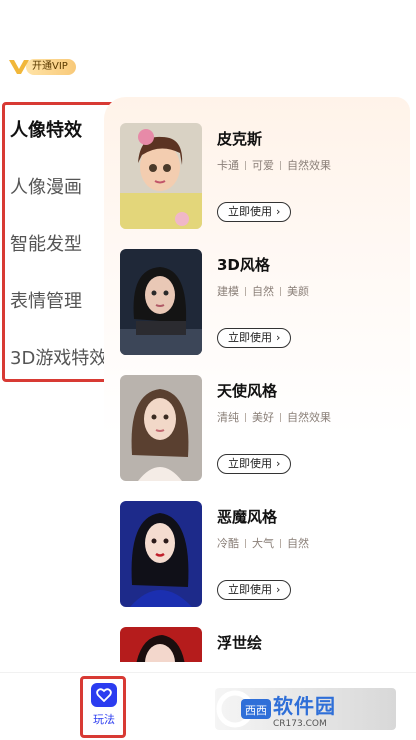 The width and height of the screenshot is (416, 740). I want to click on style-card: 皮克斯 卡通 可爱 自然效果 立即使用 ›, so click(265, 176).